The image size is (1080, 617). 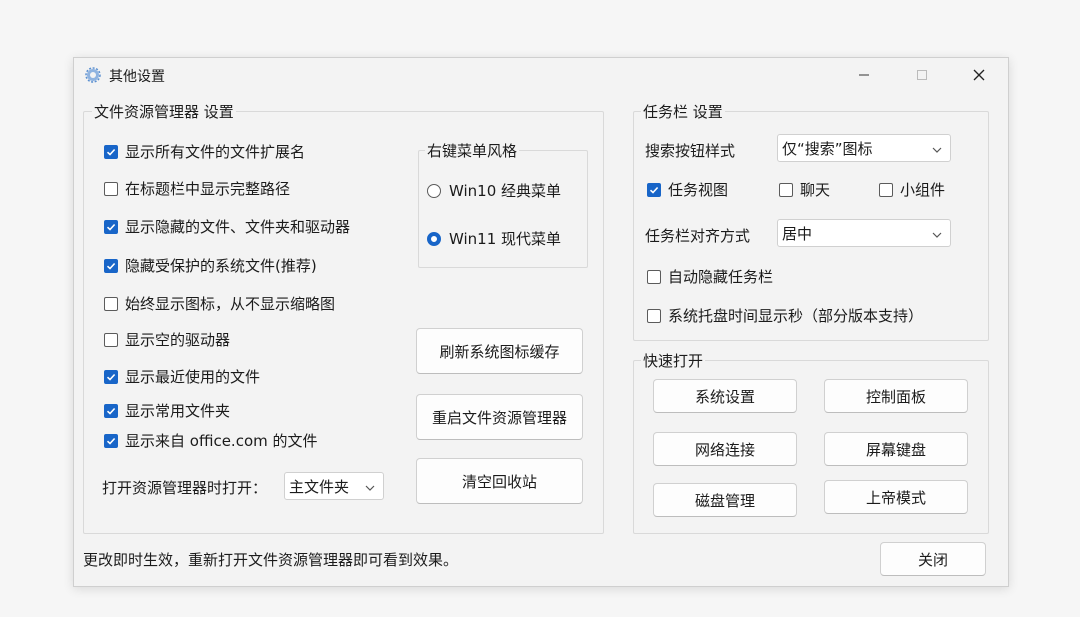 I want to click on radio-win11-modern: Win11 现代菜单, so click(x=494, y=238).